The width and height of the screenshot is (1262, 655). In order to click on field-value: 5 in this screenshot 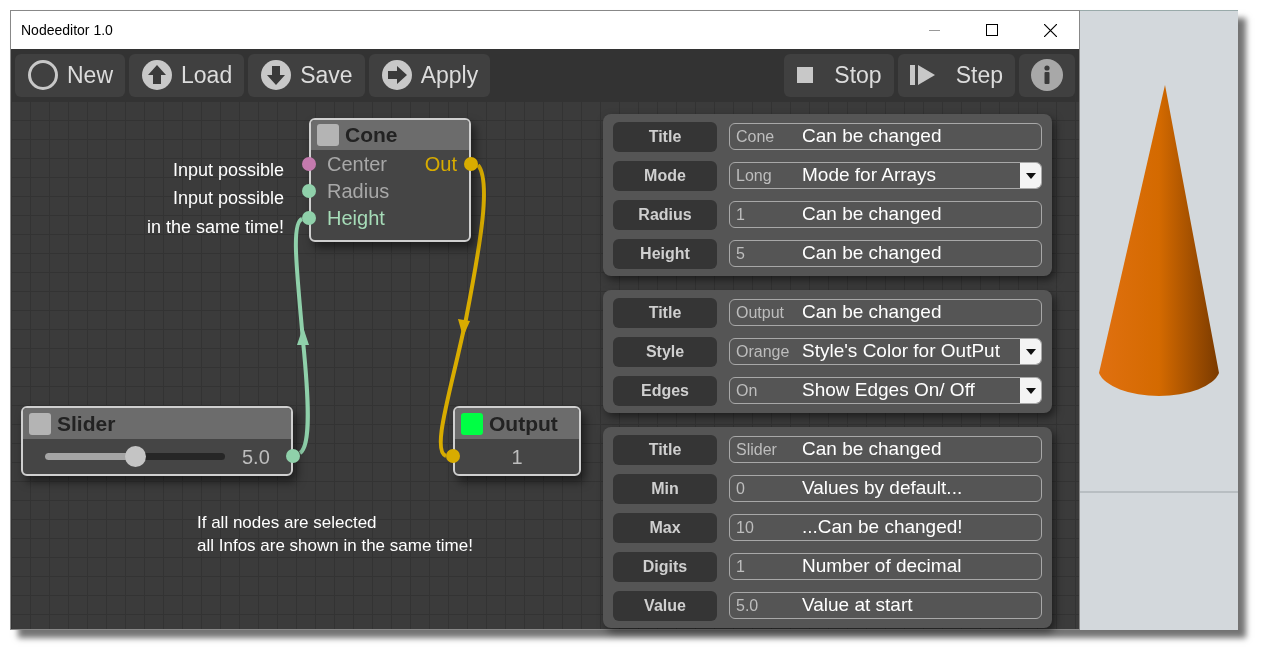, I will do `click(741, 253)`.